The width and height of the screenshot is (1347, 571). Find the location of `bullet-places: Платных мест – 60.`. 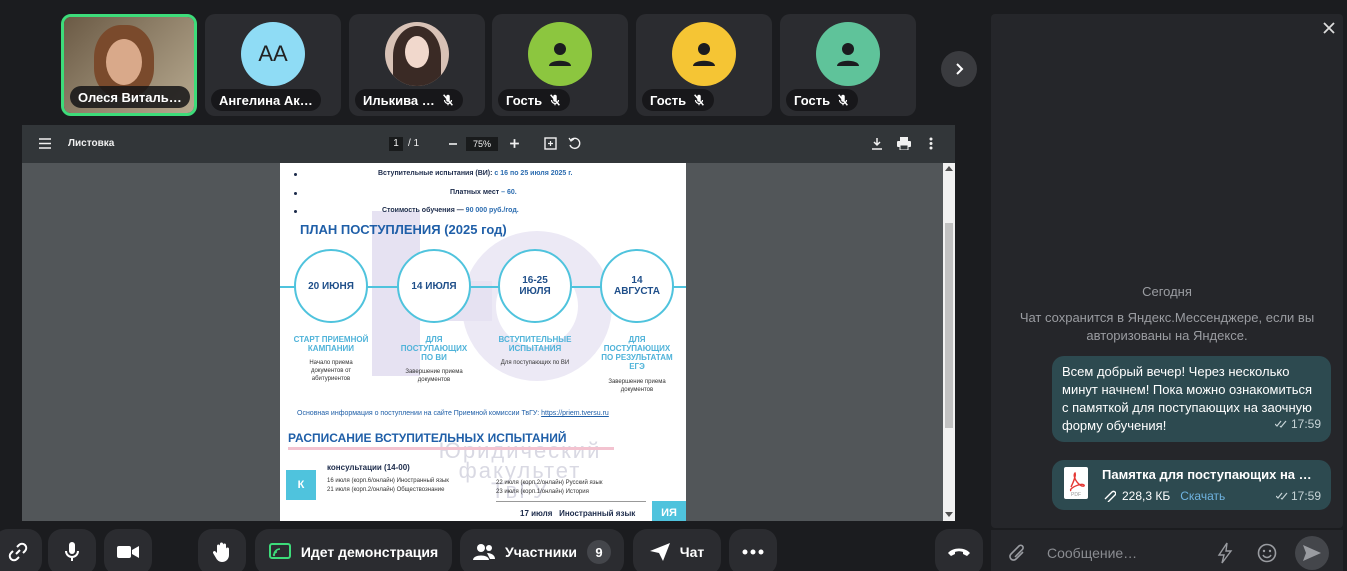

bullet-places: Платных мест – 60. is located at coordinates (483, 192).